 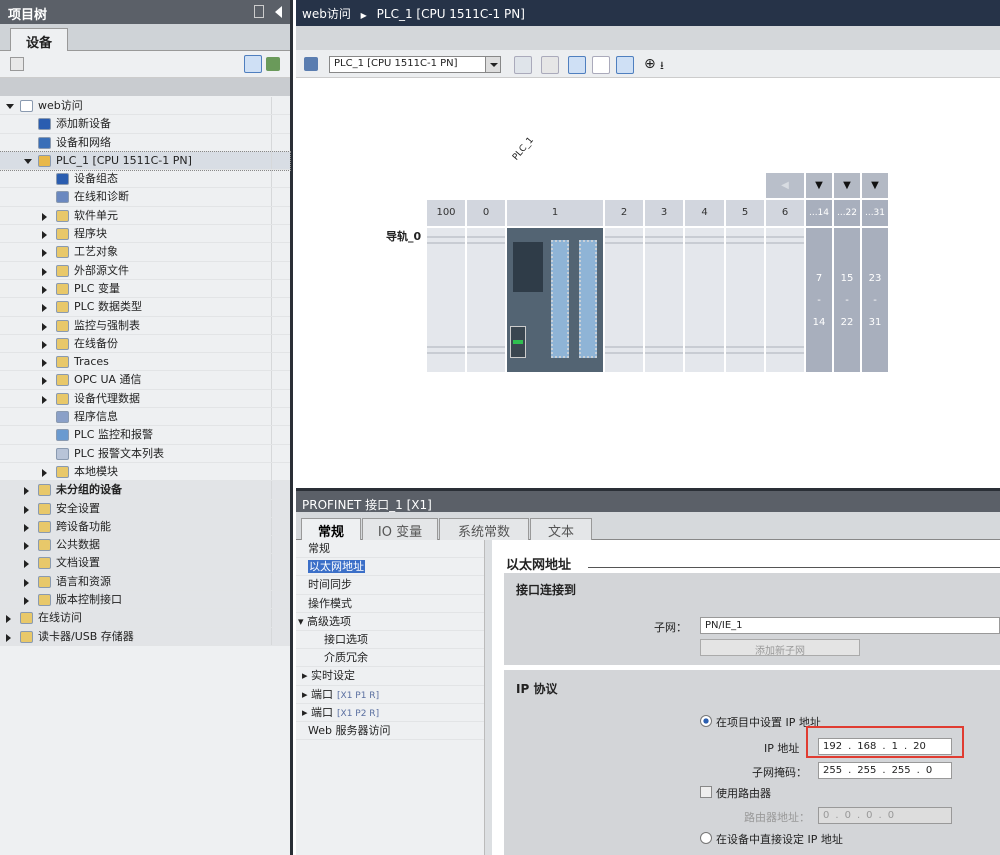 I want to click on slot-header: 3, so click(x=664, y=213).